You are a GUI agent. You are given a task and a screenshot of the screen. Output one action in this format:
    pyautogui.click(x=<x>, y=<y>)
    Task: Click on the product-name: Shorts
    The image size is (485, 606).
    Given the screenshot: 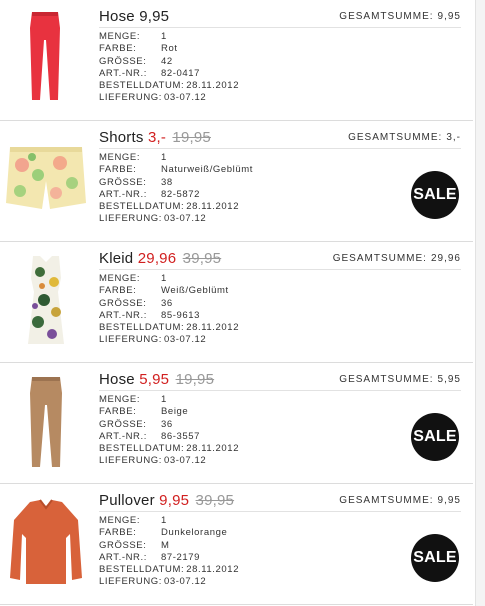 What is the action you would take?
    pyautogui.click(x=121, y=137)
    